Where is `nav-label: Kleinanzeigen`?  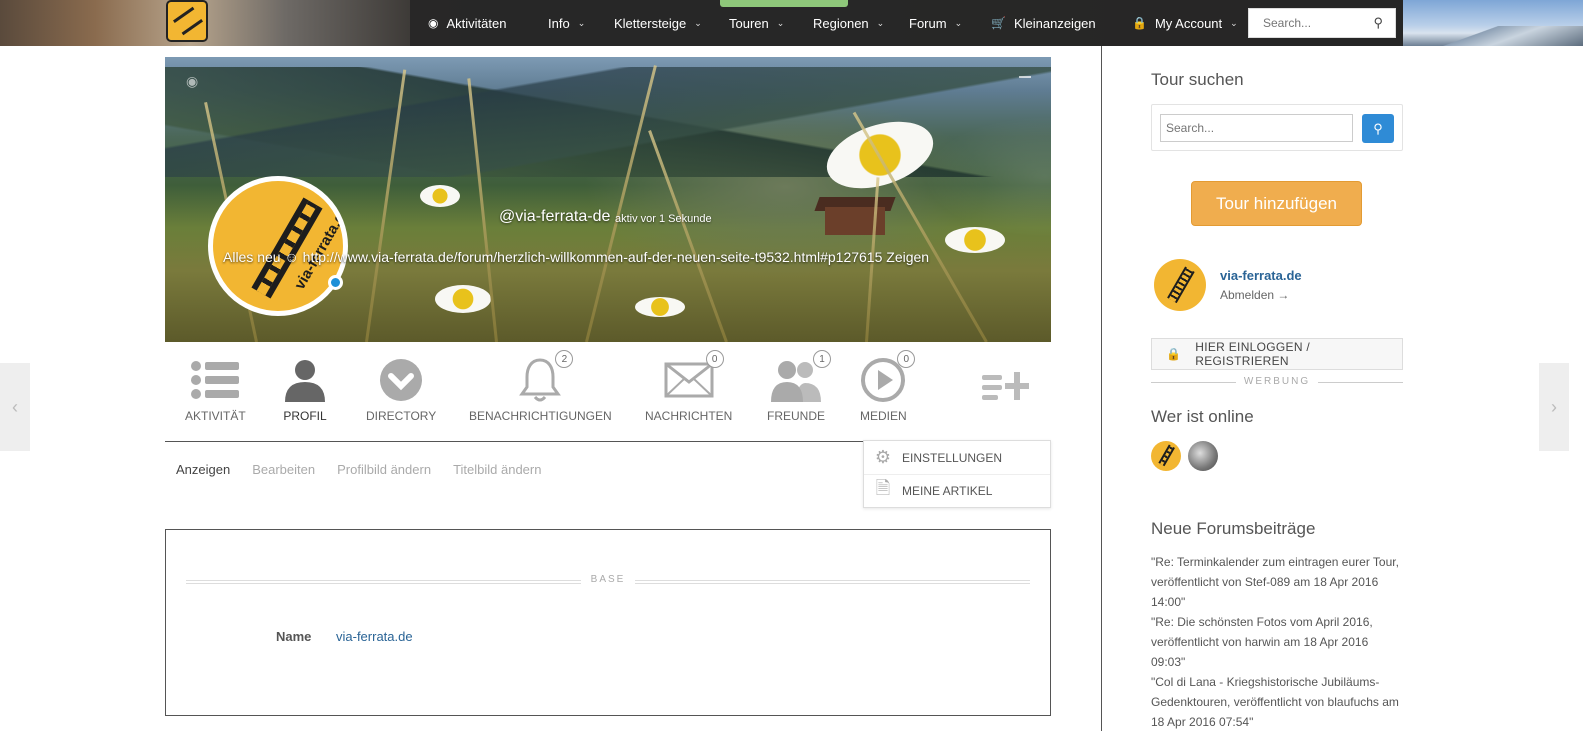 nav-label: Kleinanzeigen is located at coordinates (1054, 23).